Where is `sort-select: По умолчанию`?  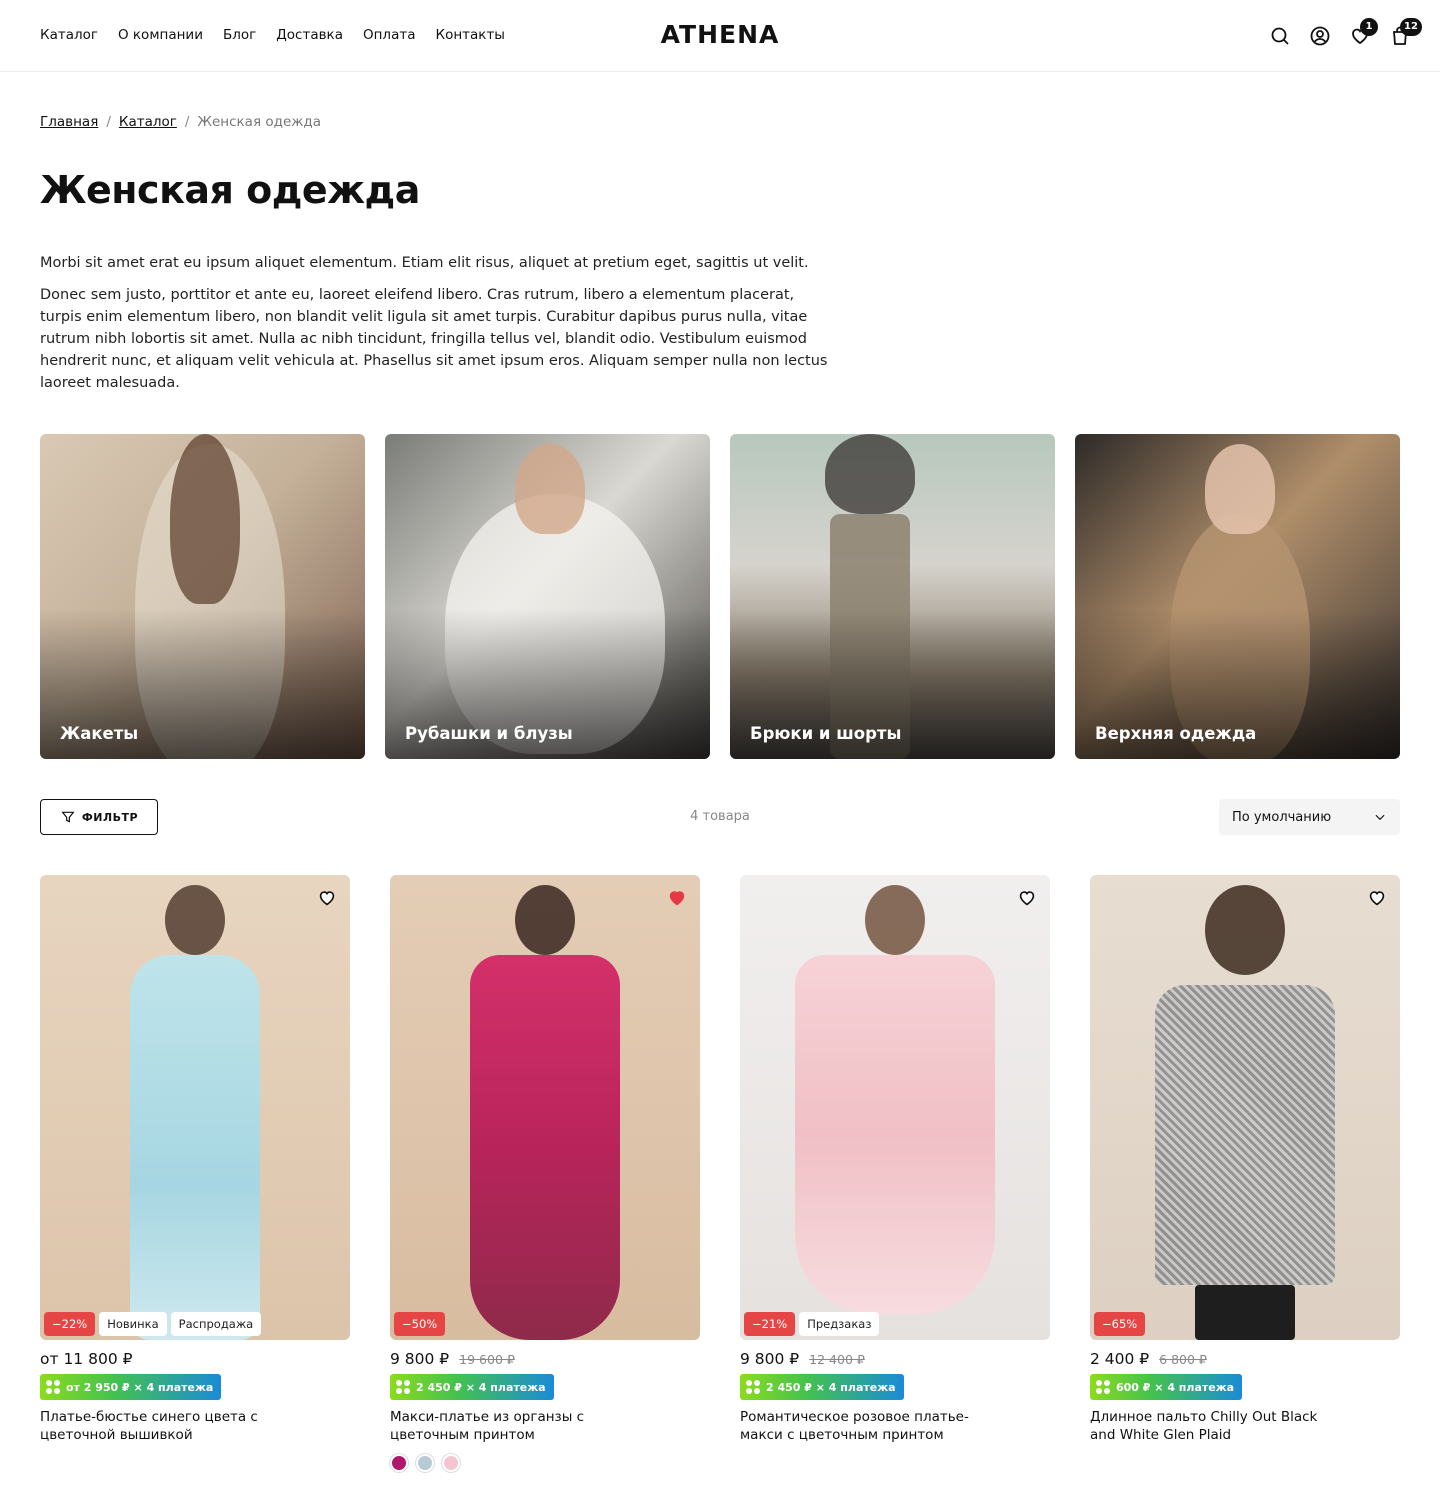 sort-select: По умолчанию is located at coordinates (1309, 817).